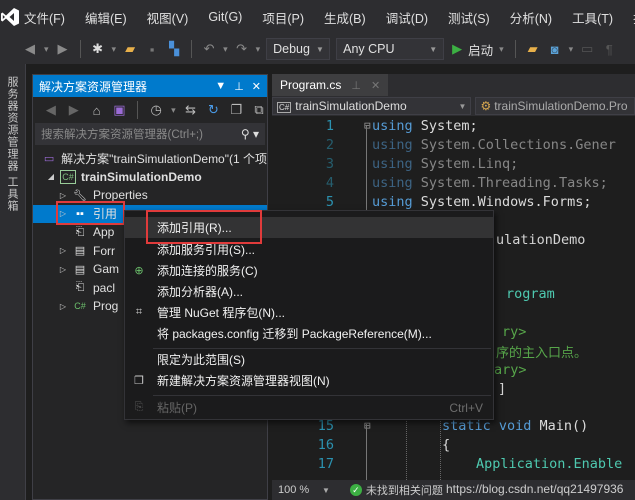 The height and width of the screenshot is (500, 635). What do you see at coordinates (97, 110) in the screenshot?
I see `home-icon: ⌂` at bounding box center [97, 110].